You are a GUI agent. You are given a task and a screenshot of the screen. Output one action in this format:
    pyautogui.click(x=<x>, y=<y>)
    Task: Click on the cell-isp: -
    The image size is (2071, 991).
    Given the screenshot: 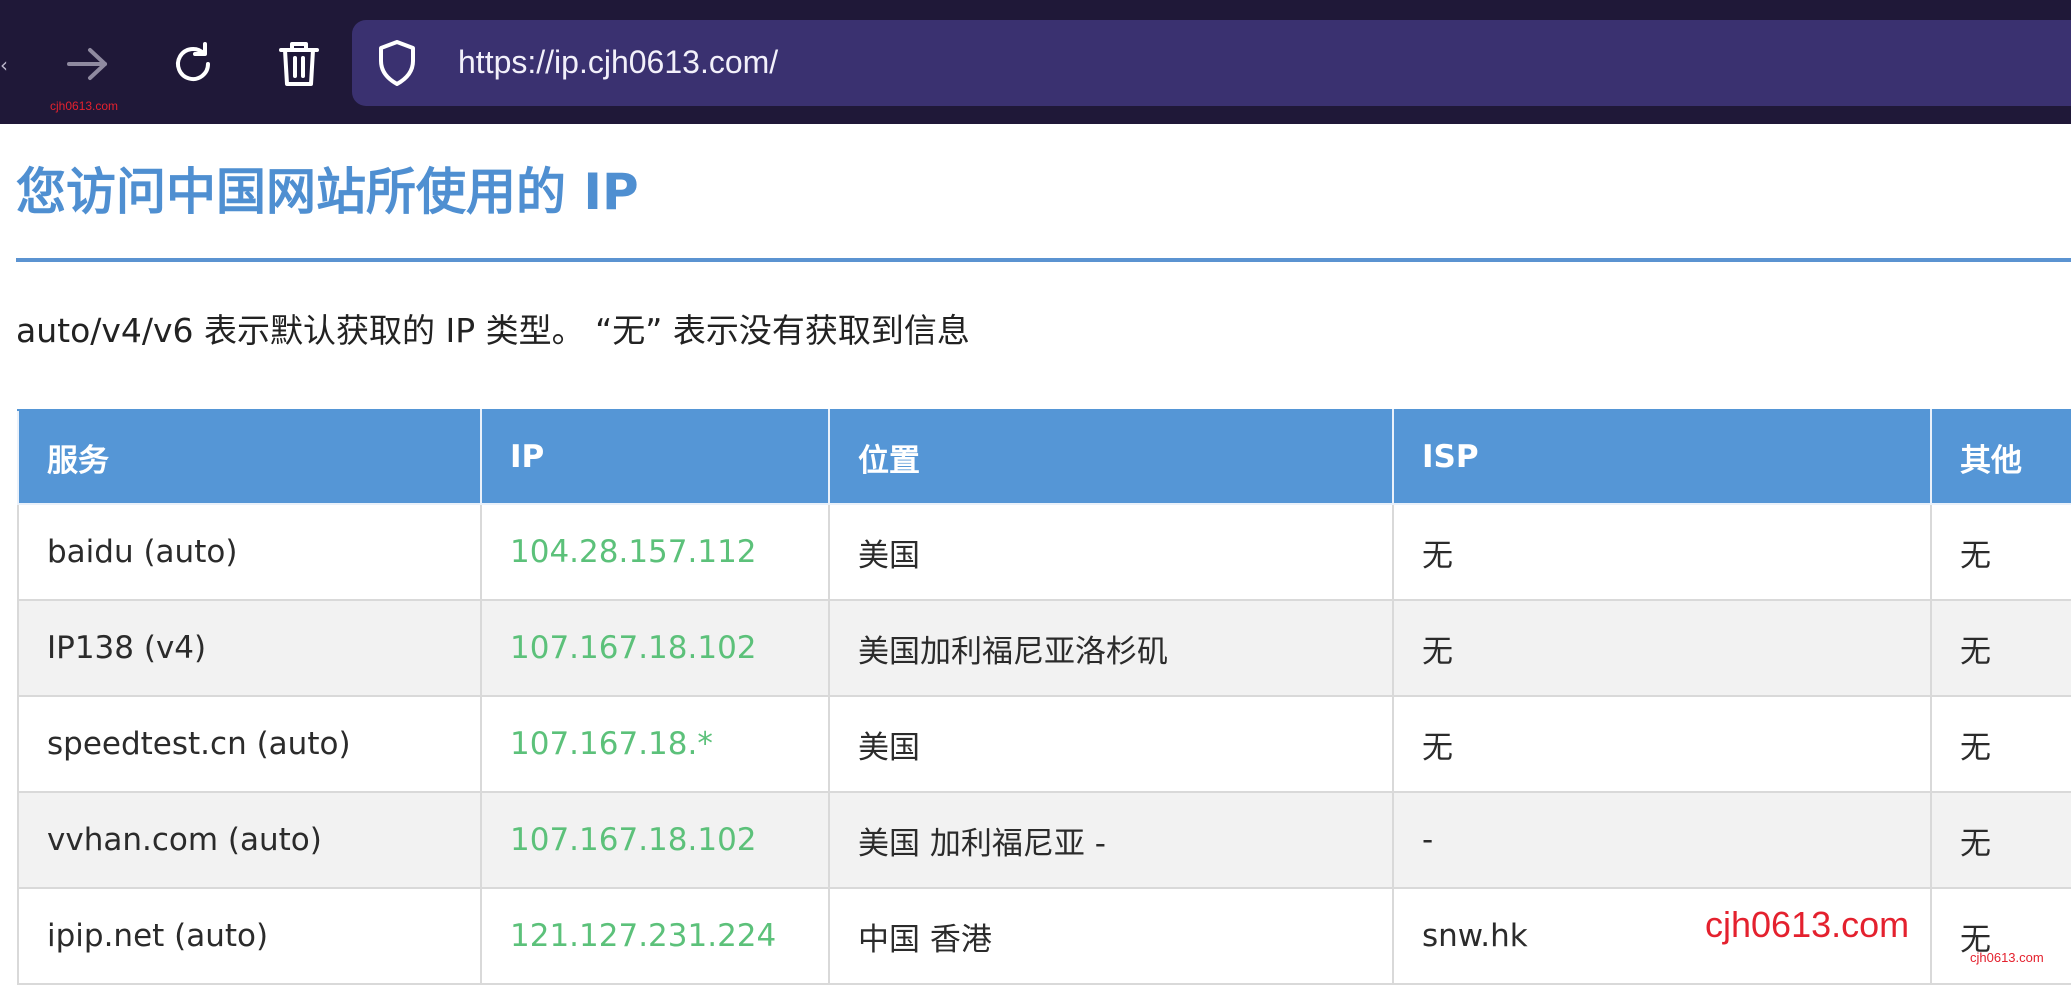 What is the action you would take?
    pyautogui.click(x=1662, y=840)
    